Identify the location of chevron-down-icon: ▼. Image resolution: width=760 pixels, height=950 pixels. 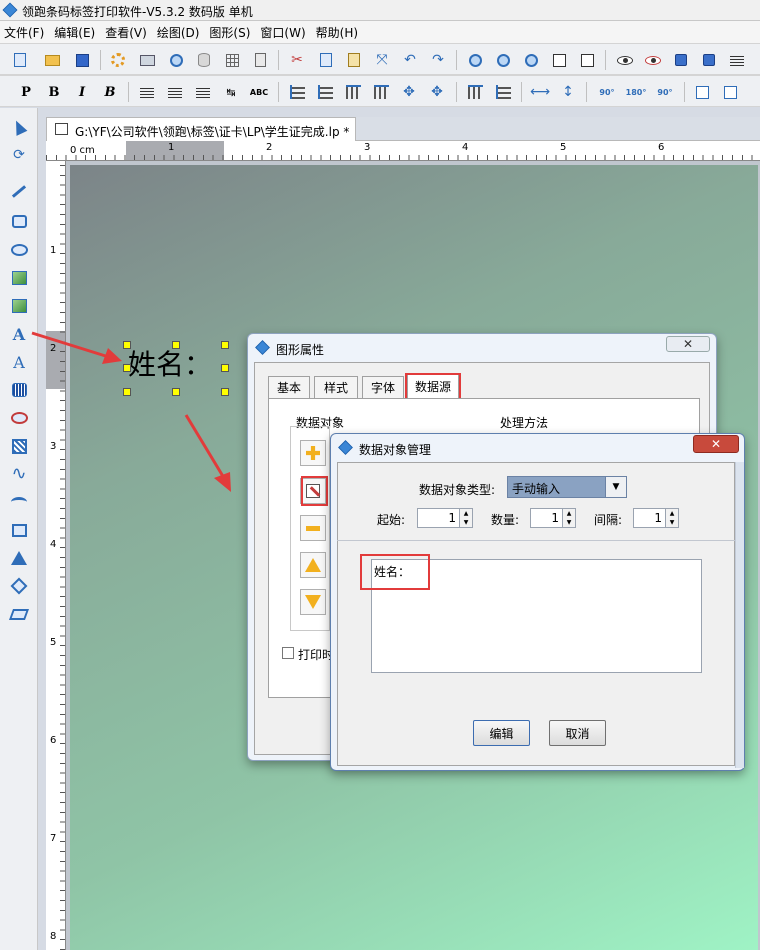
(616, 487).